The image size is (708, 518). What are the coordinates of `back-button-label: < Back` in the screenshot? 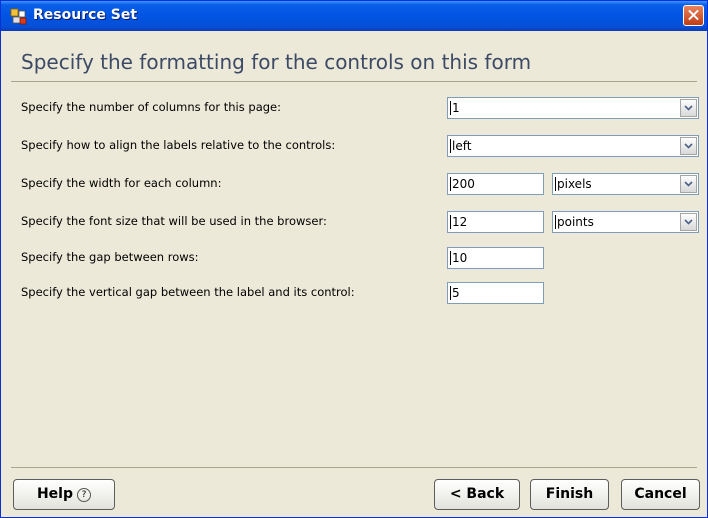 It's located at (477, 494).